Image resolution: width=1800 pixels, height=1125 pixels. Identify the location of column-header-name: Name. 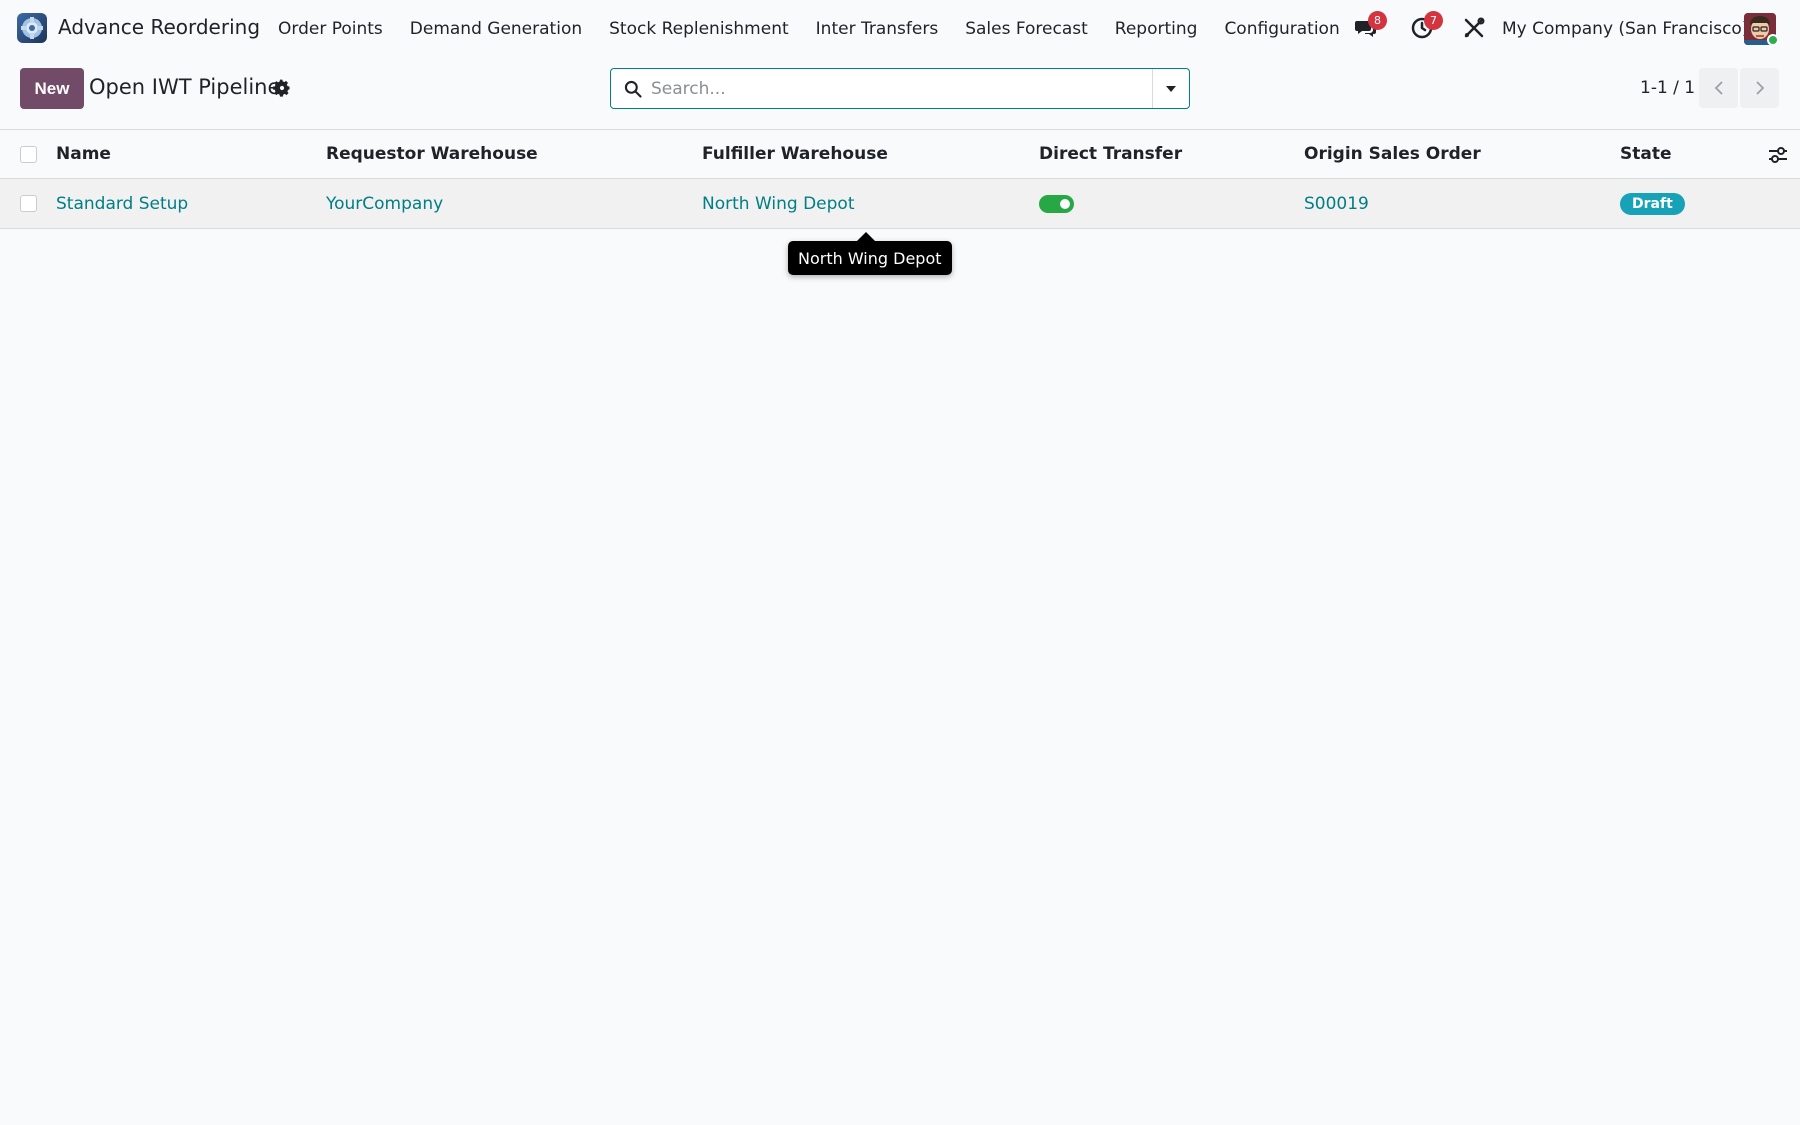
(83, 154).